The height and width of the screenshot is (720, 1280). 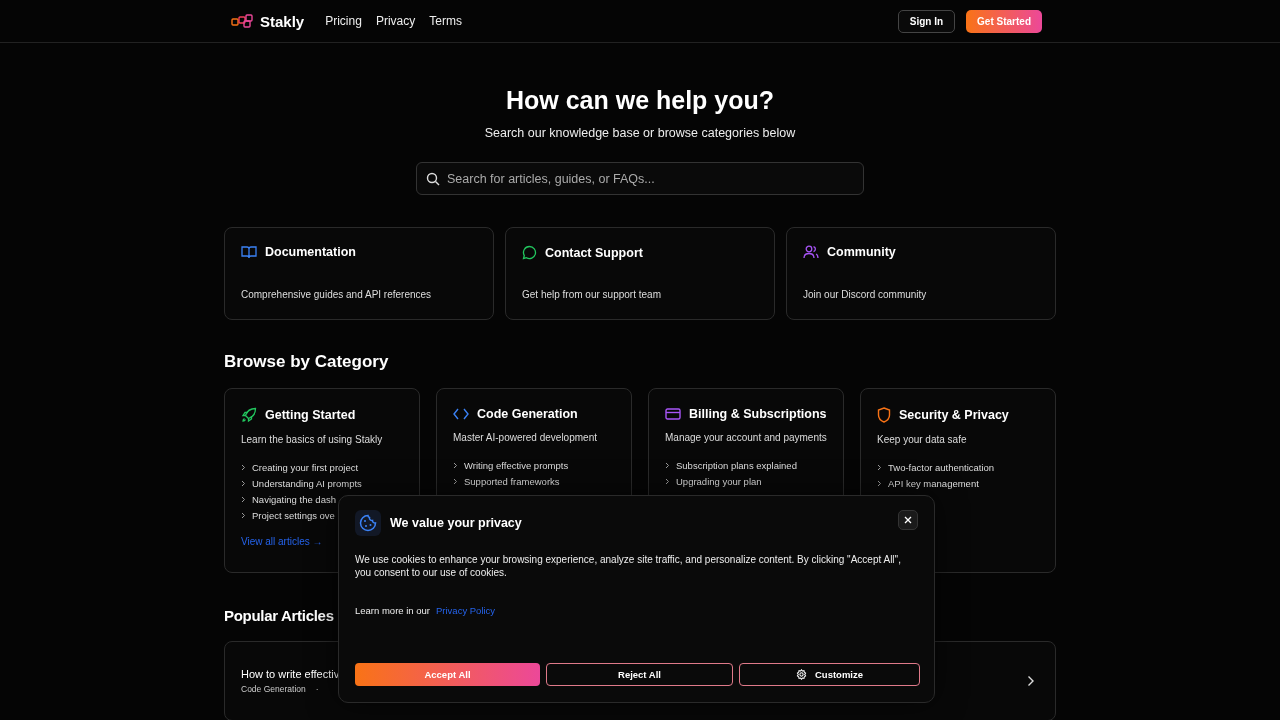 What do you see at coordinates (516, 465) in the screenshot?
I see `article-link: Writing effective prompts` at bounding box center [516, 465].